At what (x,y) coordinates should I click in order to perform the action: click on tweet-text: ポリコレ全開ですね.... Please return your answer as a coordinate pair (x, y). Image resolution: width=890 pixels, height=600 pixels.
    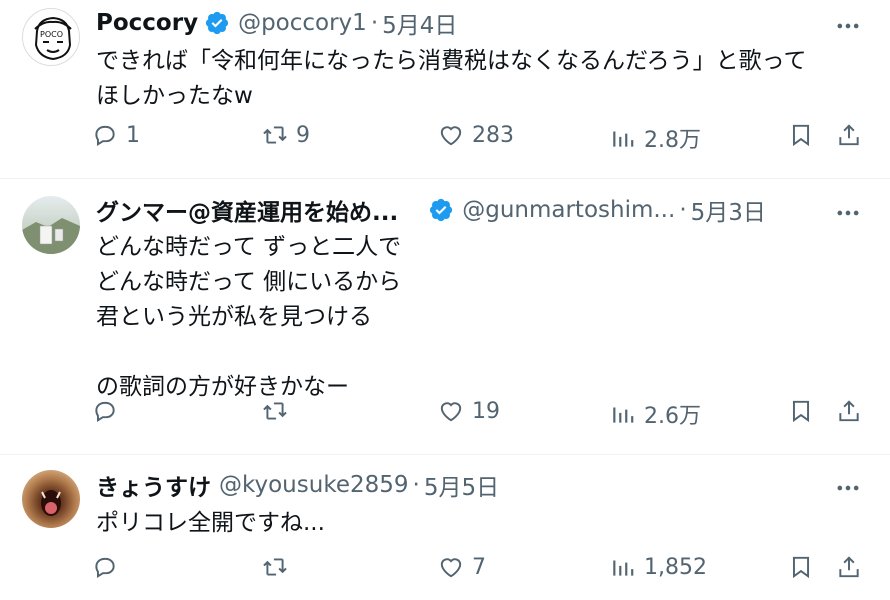
    Looking at the image, I should click on (210, 523).